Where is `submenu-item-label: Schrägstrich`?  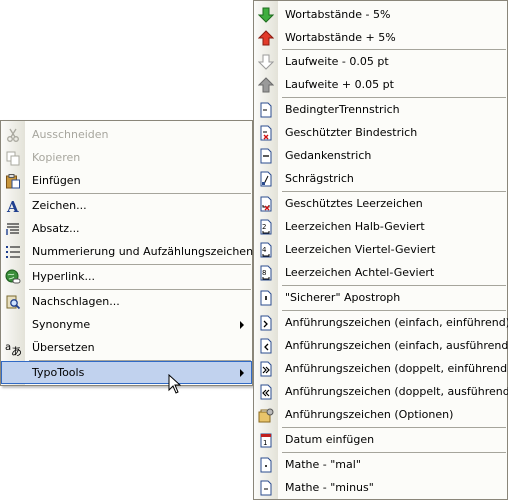 submenu-item-label: Schrägstrich is located at coordinates (319, 178).